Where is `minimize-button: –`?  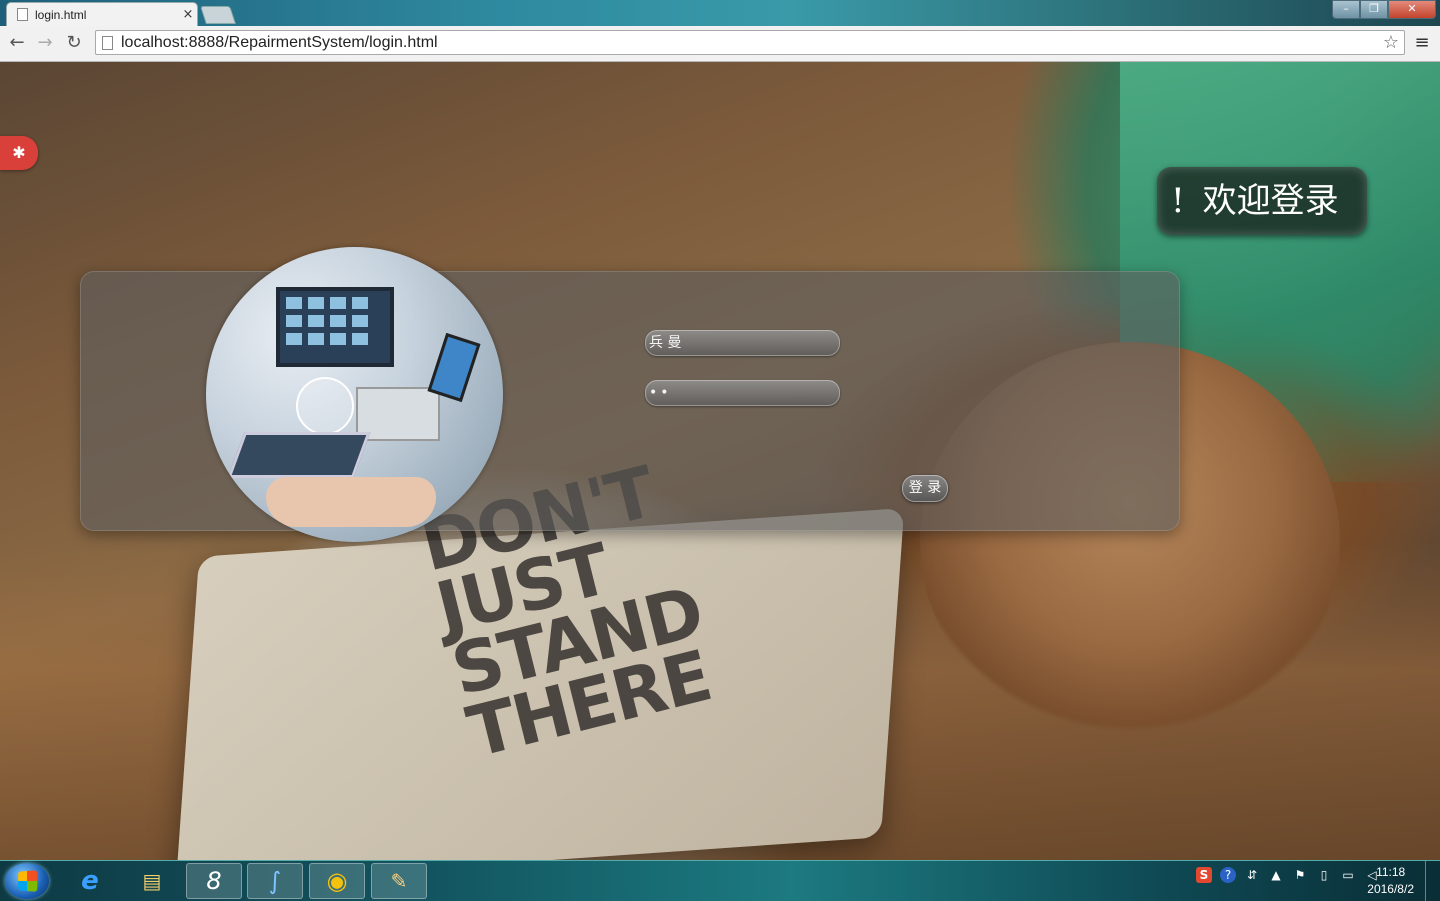 minimize-button: – is located at coordinates (1346, 9).